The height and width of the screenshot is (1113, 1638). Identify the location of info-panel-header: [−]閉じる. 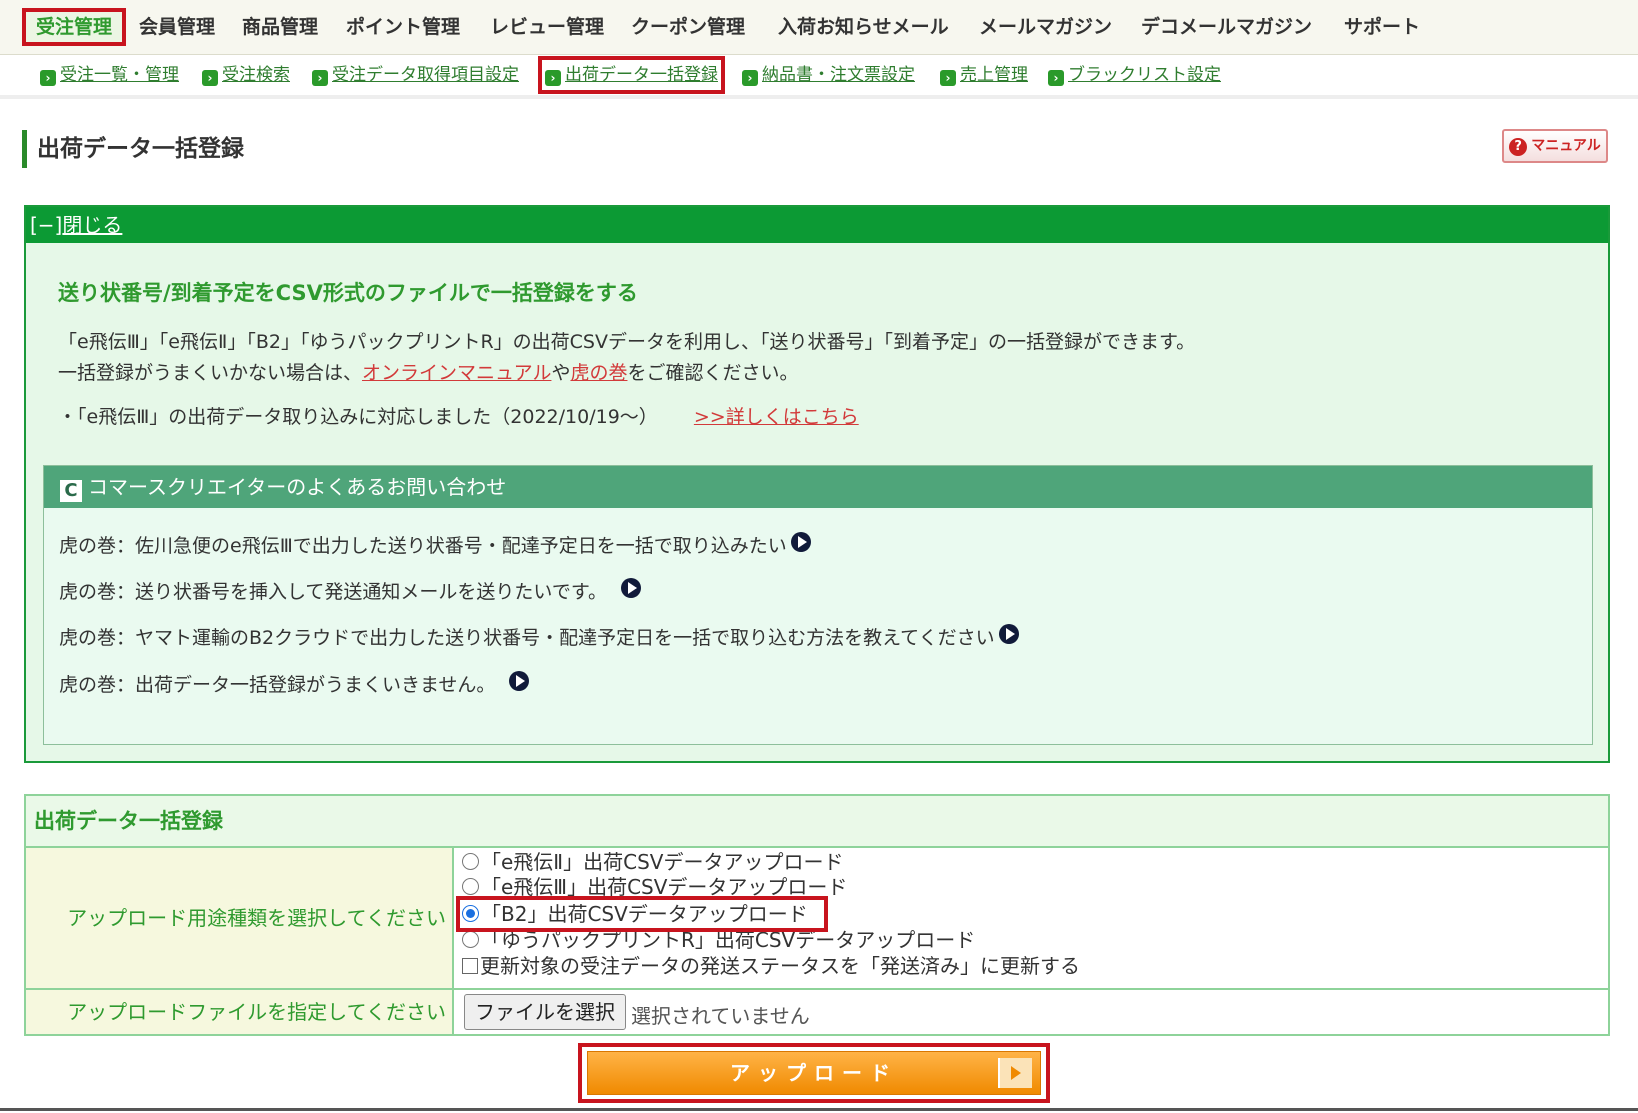
(817, 225).